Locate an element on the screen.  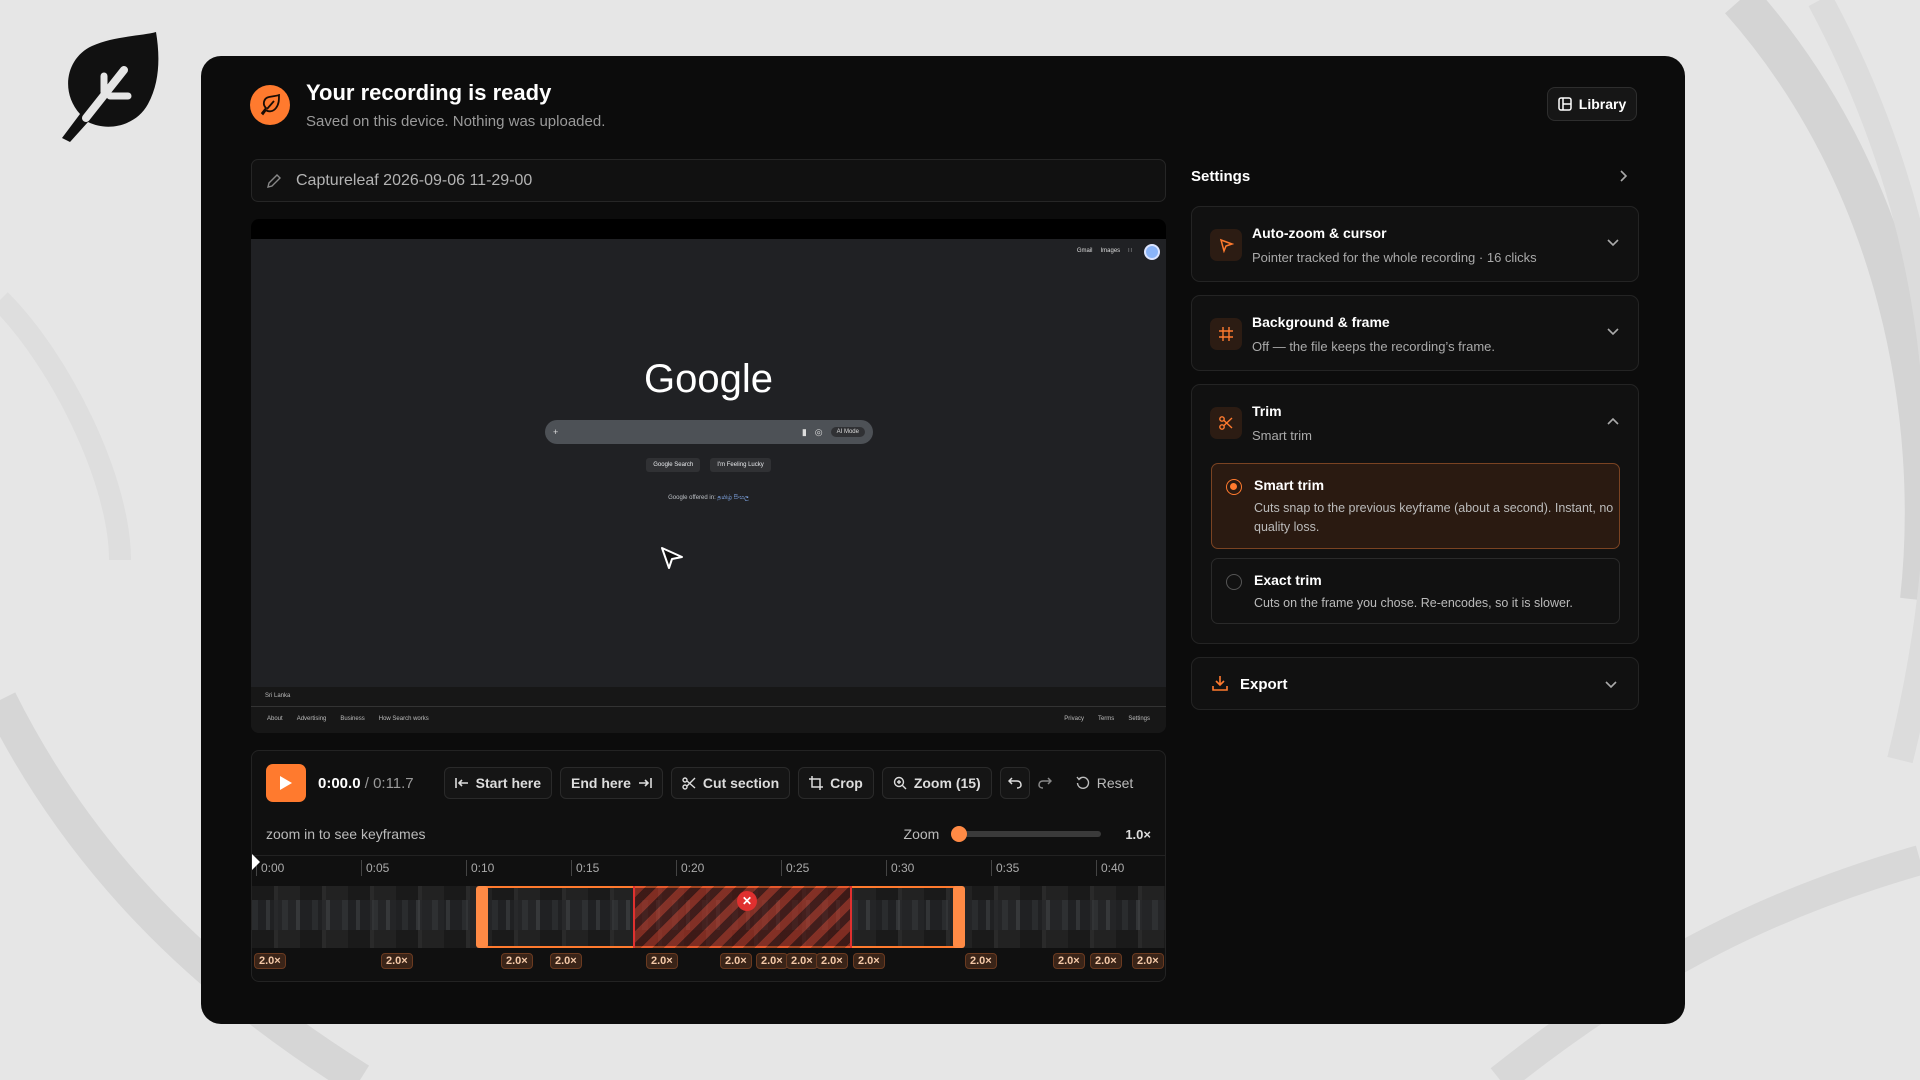
preview-offered-prefix: Google offered in: is located at coordinates (692, 498).